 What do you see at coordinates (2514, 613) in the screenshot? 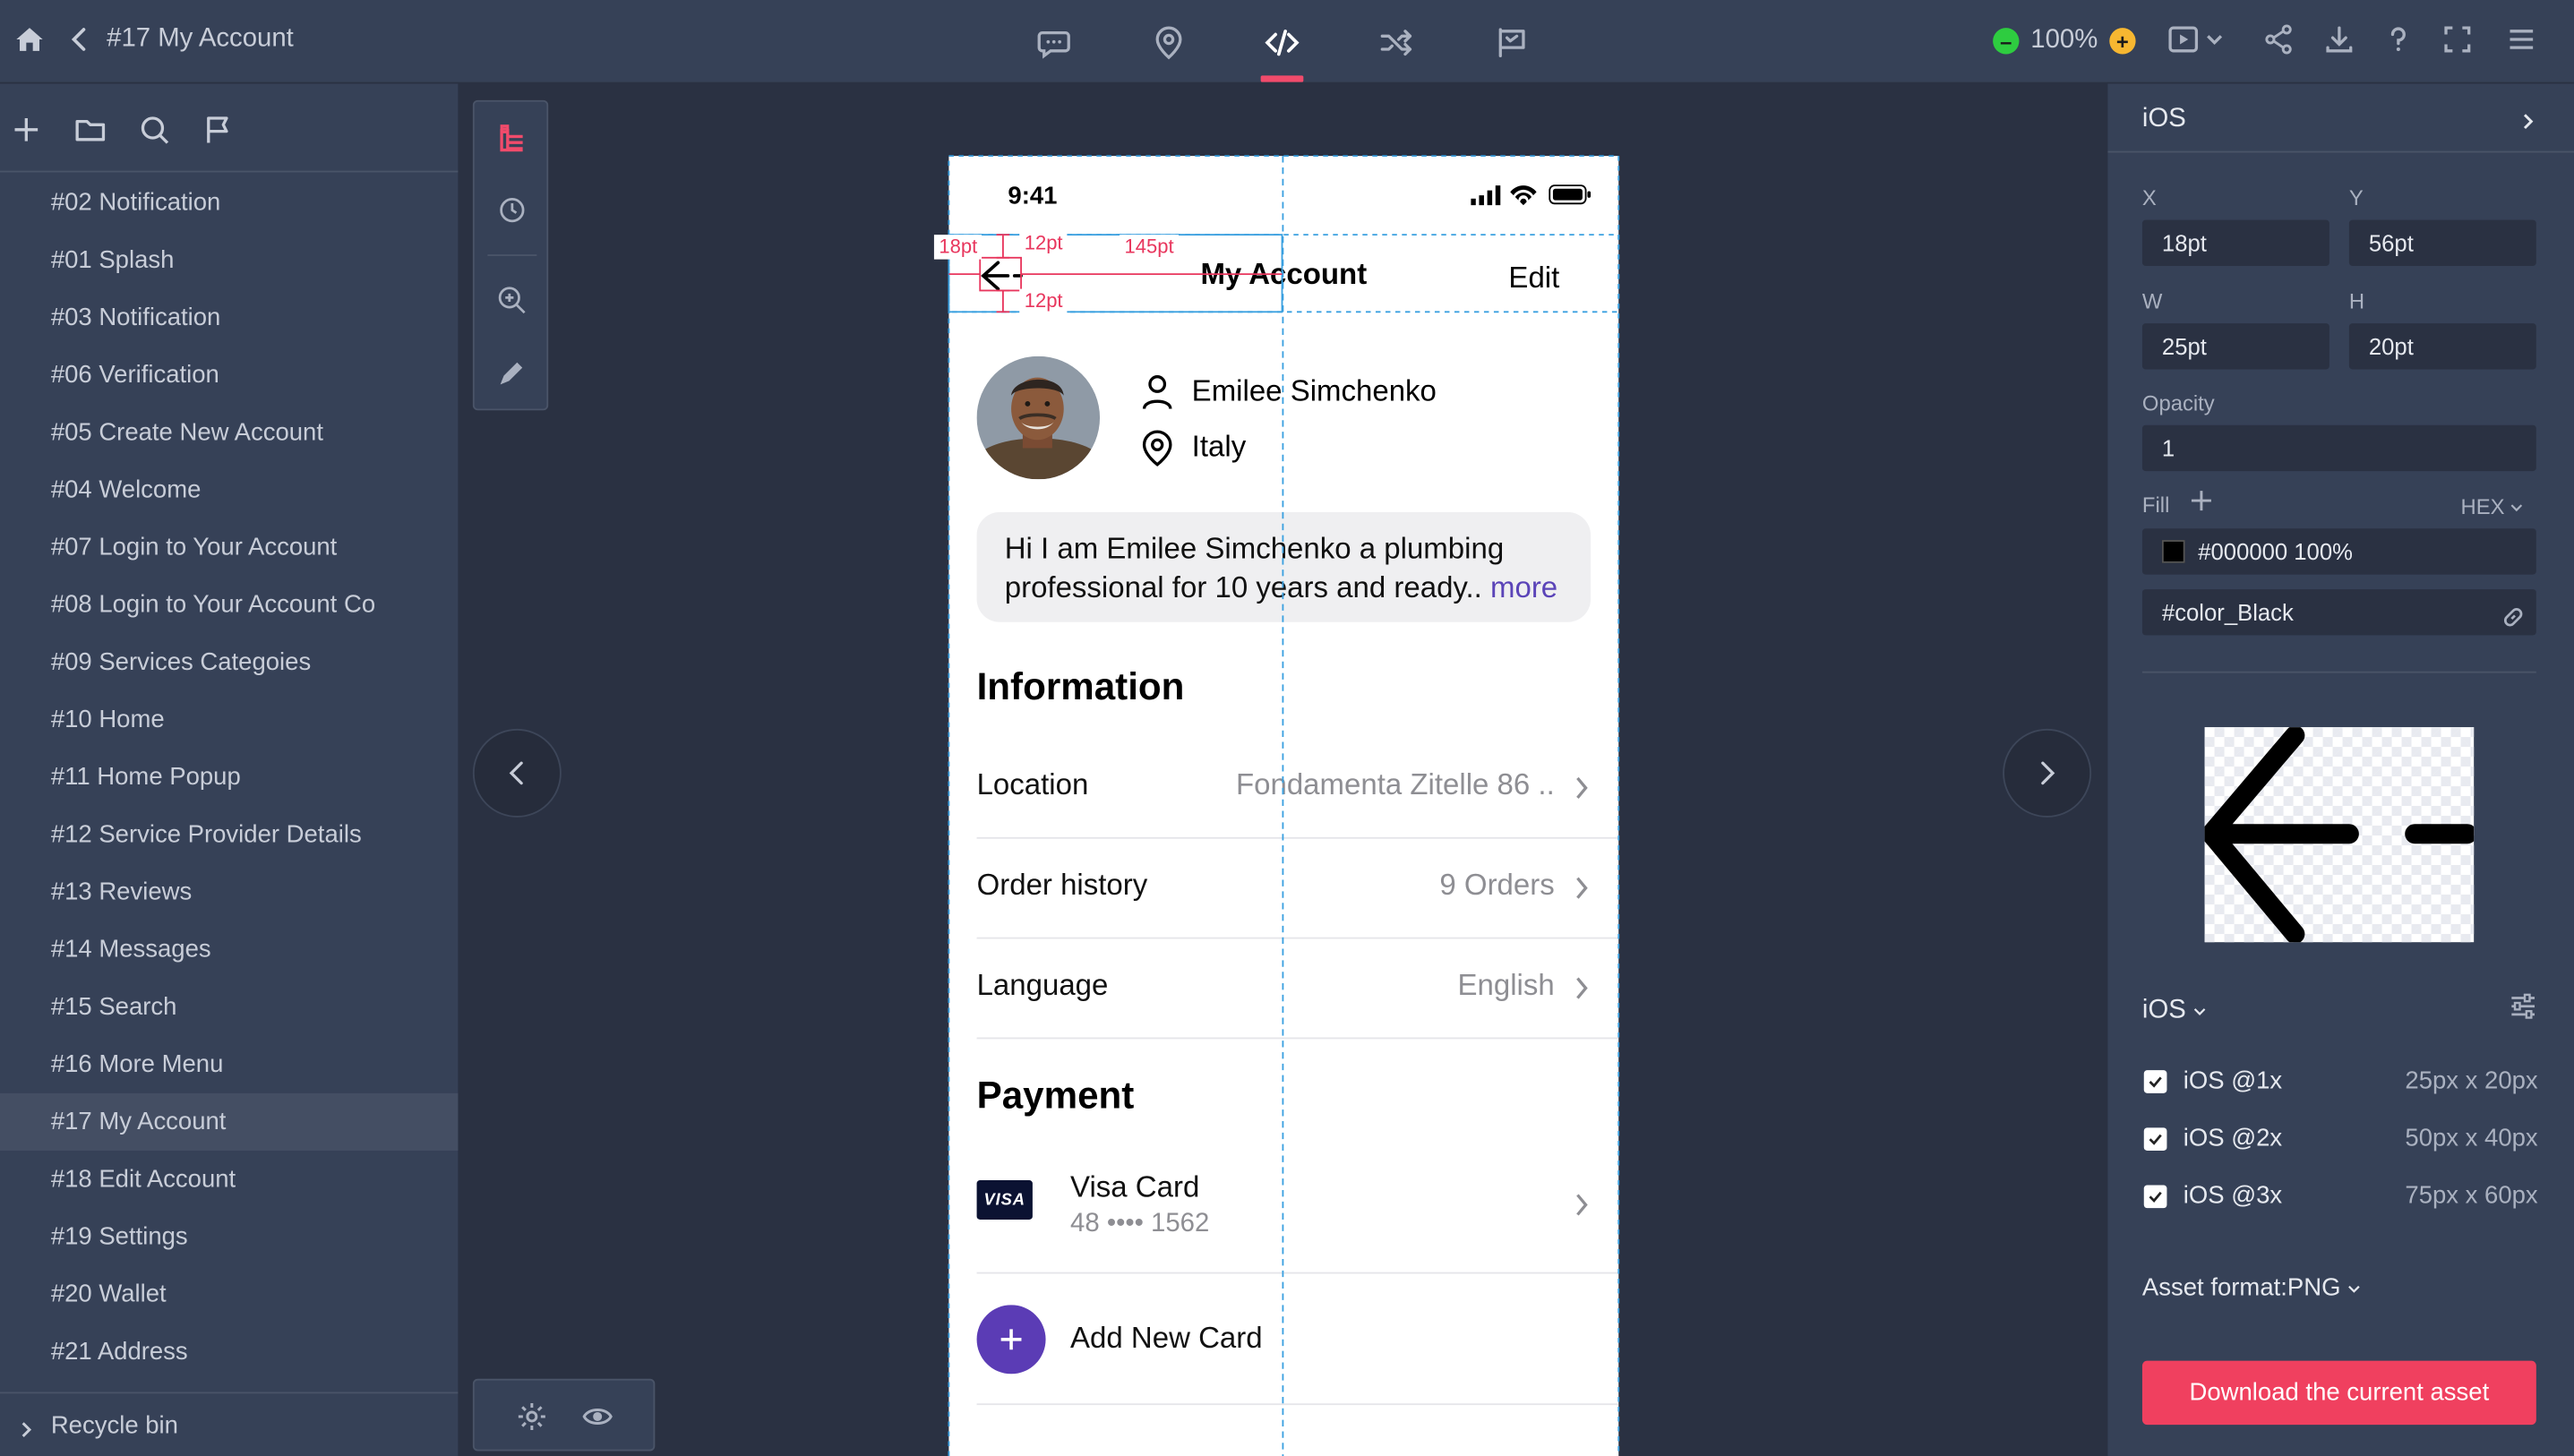
I see `link-icon` at bounding box center [2514, 613].